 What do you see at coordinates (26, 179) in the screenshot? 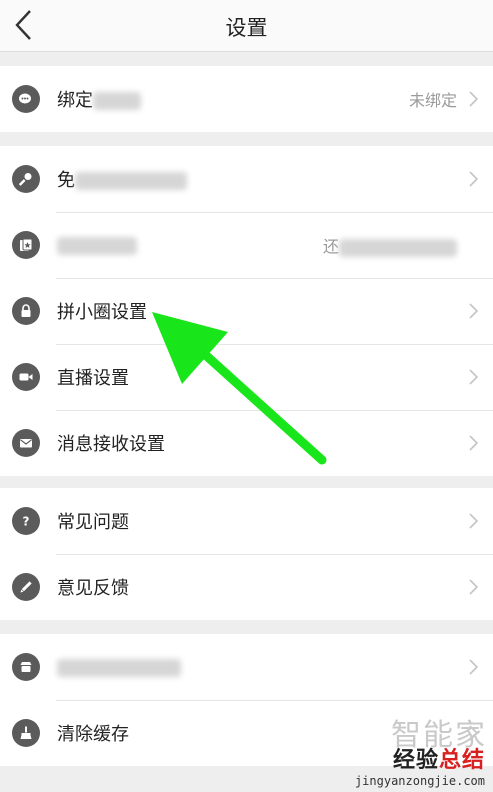
I see `key-icon` at bounding box center [26, 179].